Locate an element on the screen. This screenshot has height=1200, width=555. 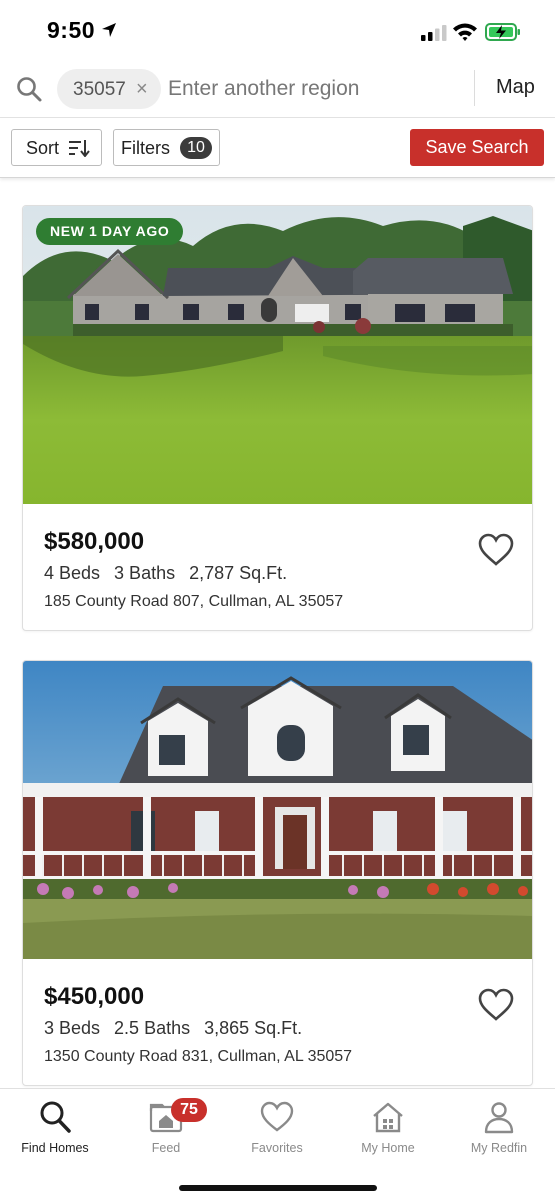
tab-favorites: Favorites is located at coordinates (277, 1129).